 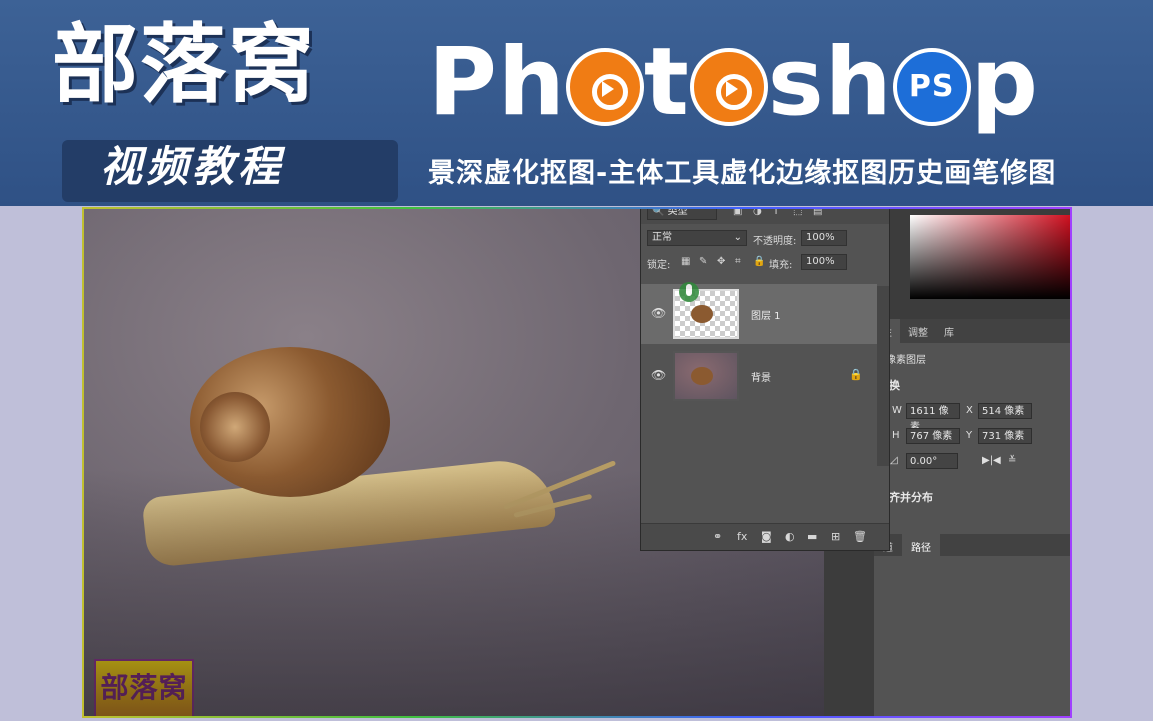 I want to click on paths-panel: 道 路径, so click(x=972, y=625).